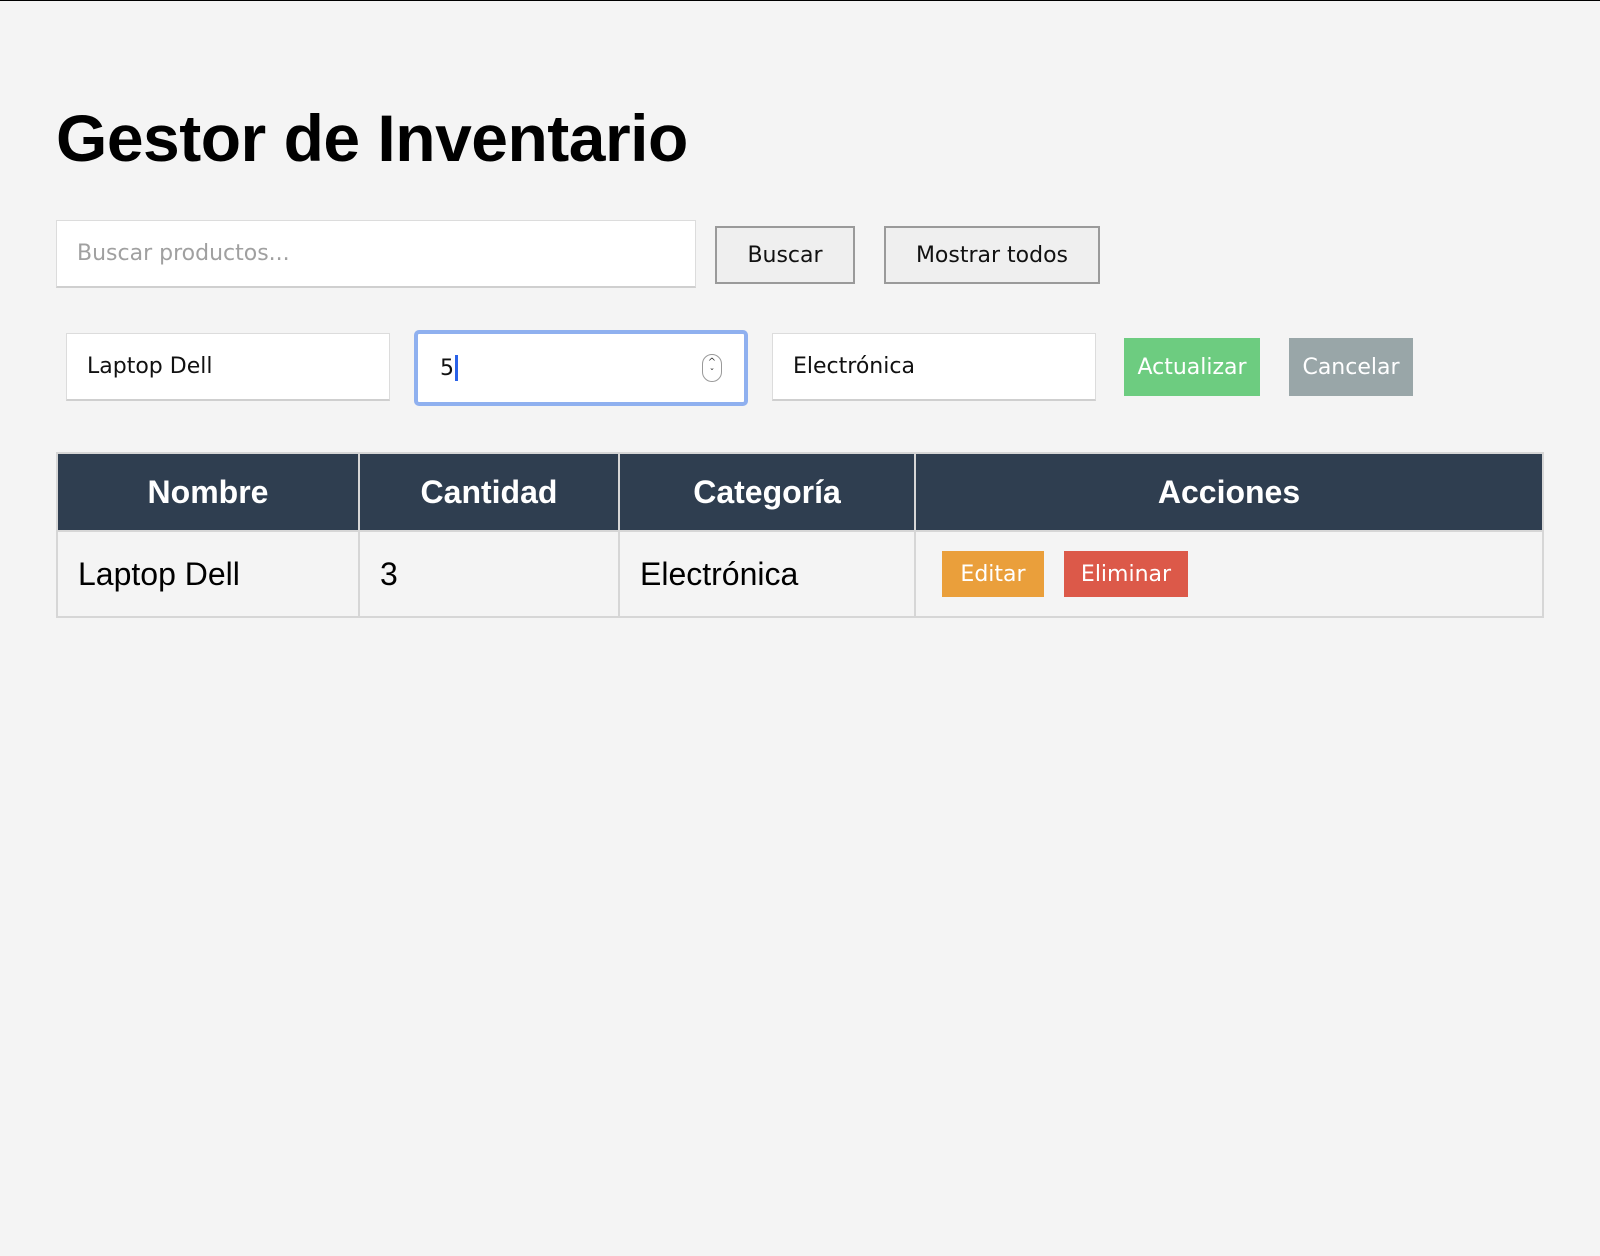 This screenshot has width=1600, height=1256. Describe the element at coordinates (1229, 574) in the screenshot. I see `cell-actions: Editar Eliminar` at that location.